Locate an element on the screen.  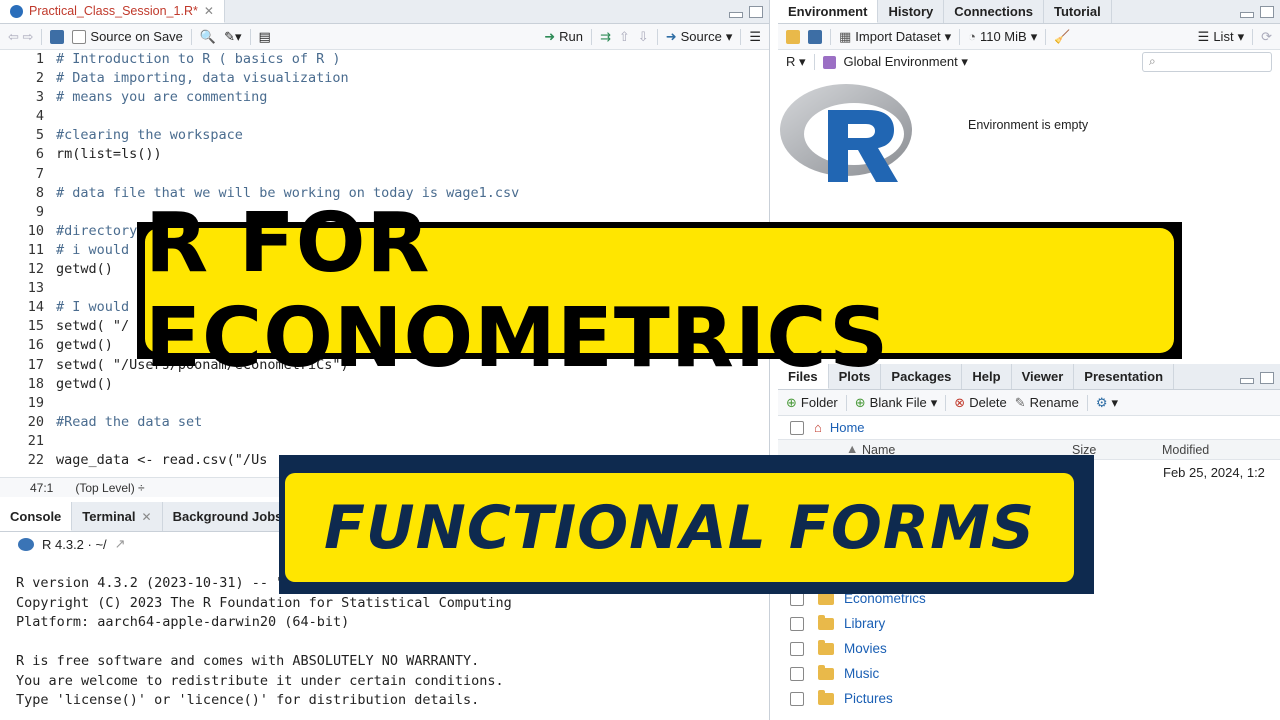
code-line: 7 is located at coordinates (384, 174).